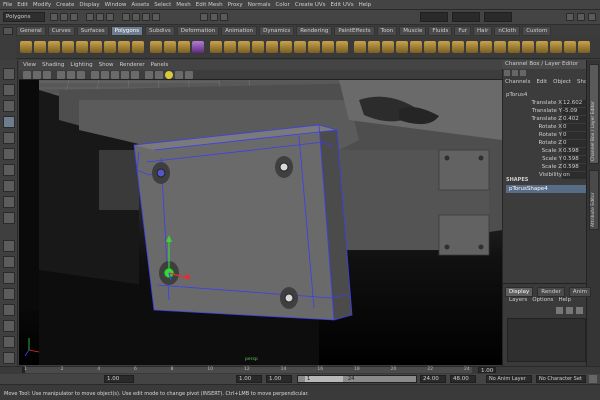 The image size is (600, 400). I want to click on poly-prism-icon, so click(110, 47).